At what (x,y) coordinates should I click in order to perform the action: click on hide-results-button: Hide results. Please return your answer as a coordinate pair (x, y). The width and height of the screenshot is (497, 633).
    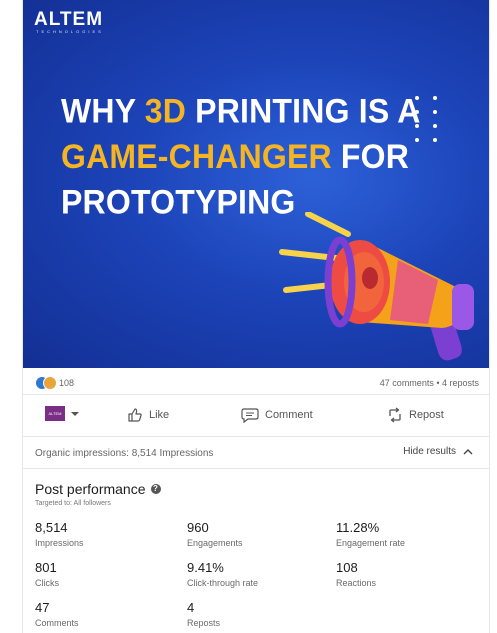
    Looking at the image, I should click on (438, 451).